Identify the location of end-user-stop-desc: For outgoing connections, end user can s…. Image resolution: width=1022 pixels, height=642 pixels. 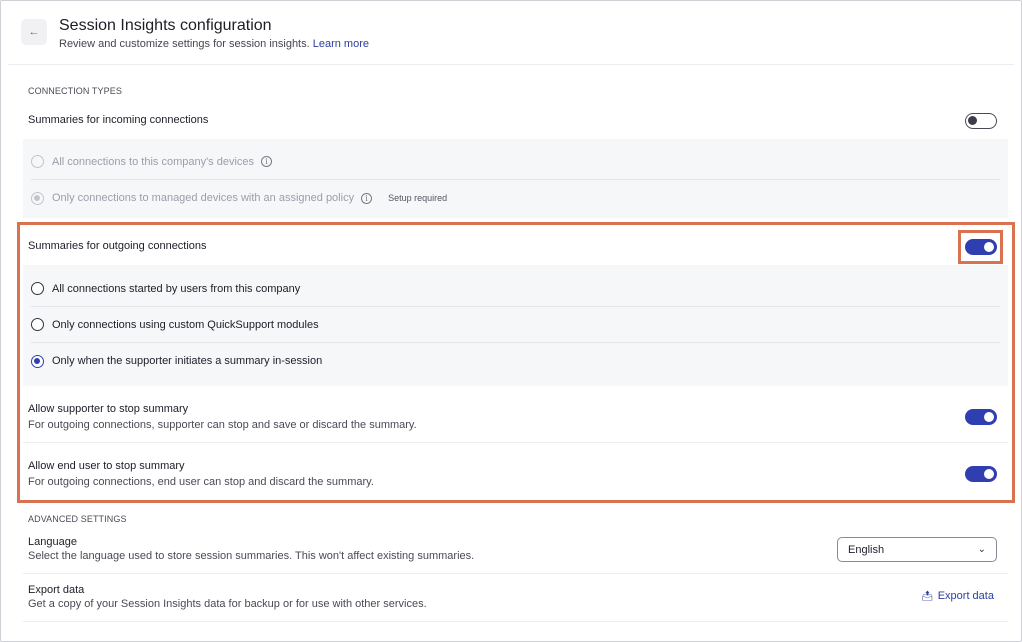
(201, 482).